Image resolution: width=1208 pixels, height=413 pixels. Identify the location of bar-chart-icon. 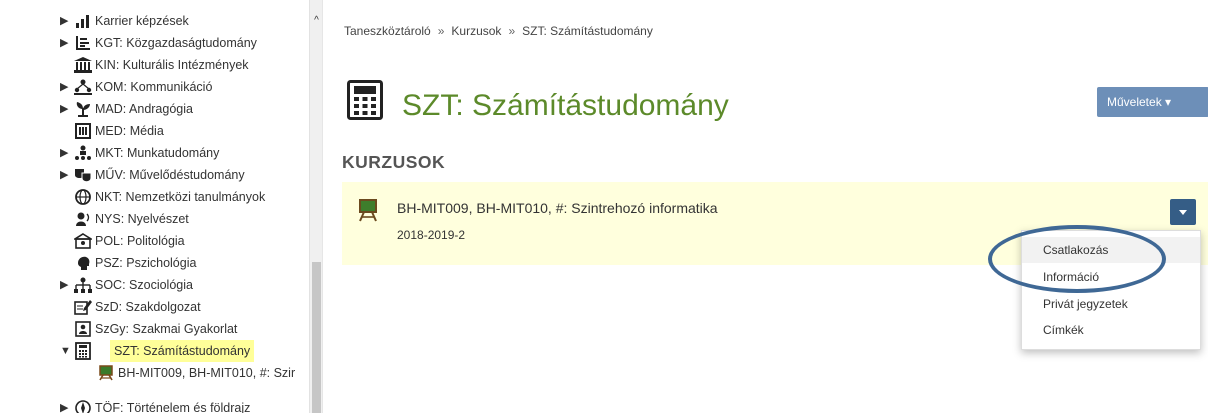
(83, 21).